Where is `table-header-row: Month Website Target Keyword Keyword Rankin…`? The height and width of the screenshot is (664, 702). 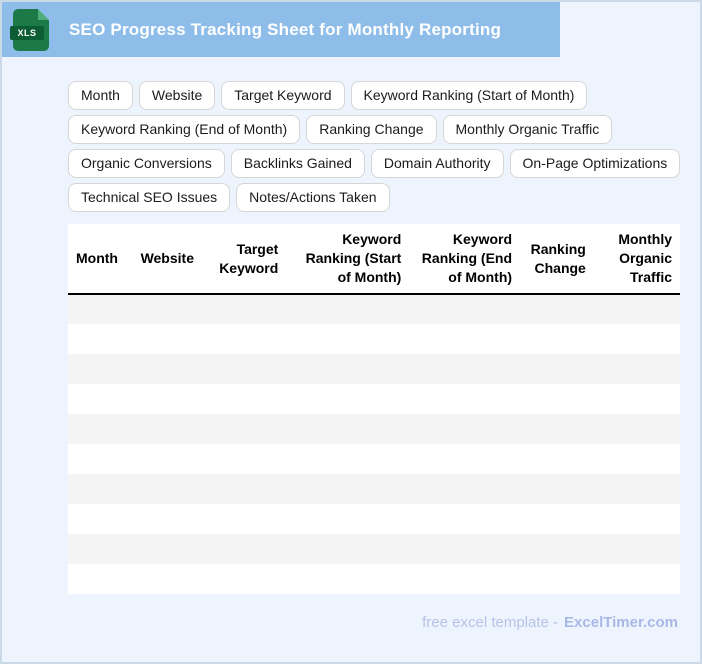 table-header-row: Month Website Target Keyword Keyword Rankin… is located at coordinates (374, 259).